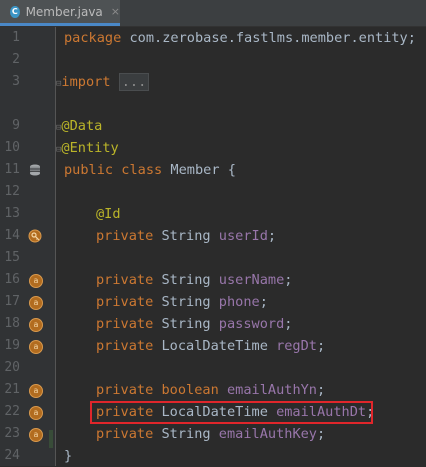 The image size is (426, 467). I want to click on tab-member-java: C Member.java ×, so click(60, 13).